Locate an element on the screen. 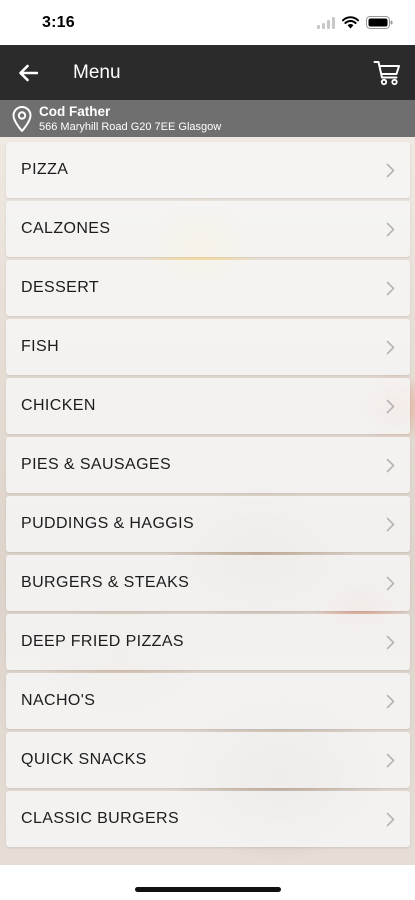 Image resolution: width=415 pixels, height=900 pixels. menu-item-pies-sausages: PIES & SAUSAGES is located at coordinates (208, 465).